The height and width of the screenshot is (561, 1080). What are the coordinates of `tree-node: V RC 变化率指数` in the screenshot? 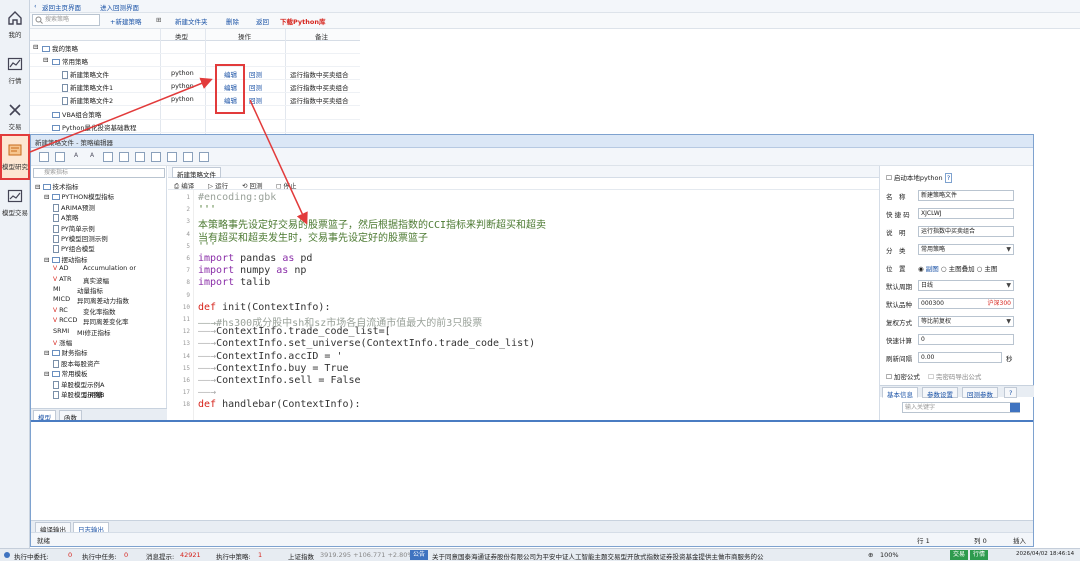 It's located at (84, 311).